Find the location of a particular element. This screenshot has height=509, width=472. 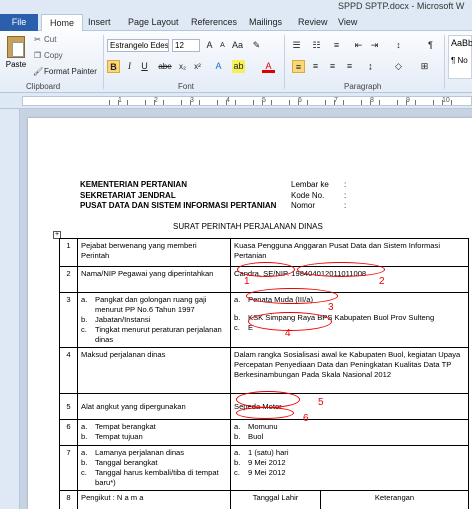

brush-icon: 🖌 is located at coordinates (38, 71).